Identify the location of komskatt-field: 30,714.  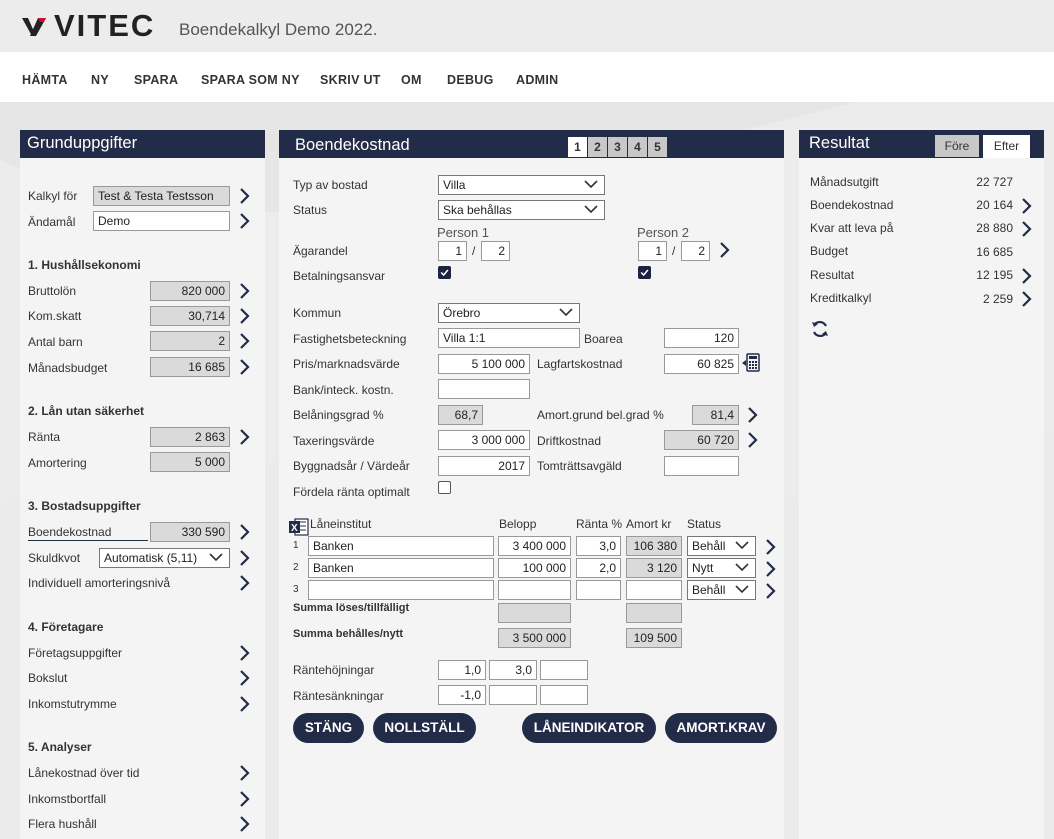
(190, 316).